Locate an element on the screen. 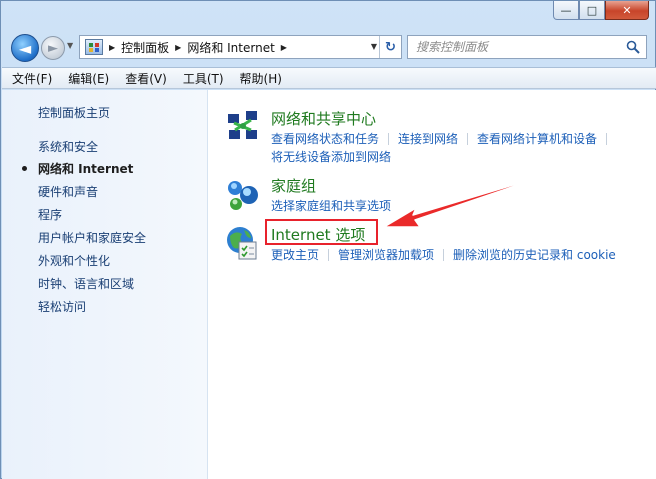 This screenshot has height=479, width=656. menu-tools: 工具(T) is located at coordinates (203, 78).